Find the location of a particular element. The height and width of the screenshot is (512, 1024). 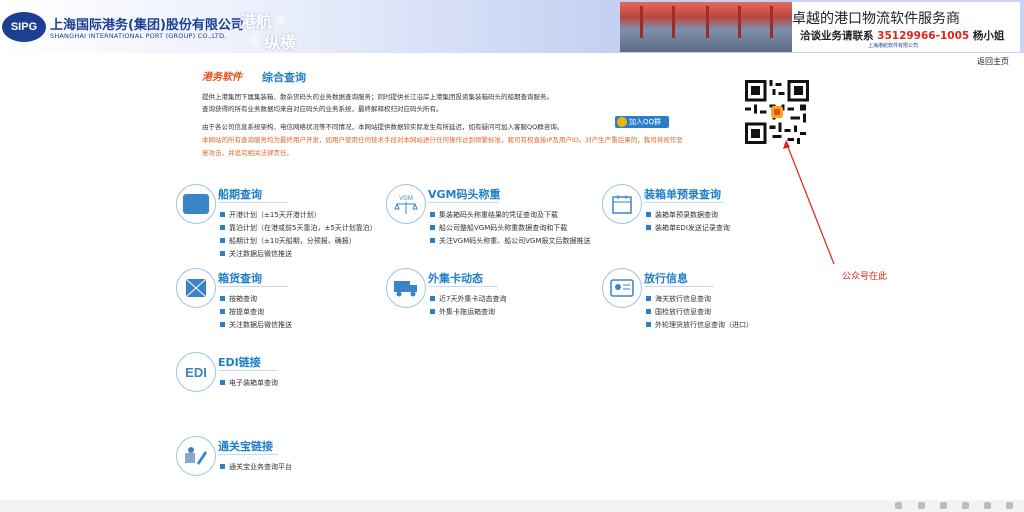

ad-phone: 35129966-1005 is located at coordinates (923, 36).